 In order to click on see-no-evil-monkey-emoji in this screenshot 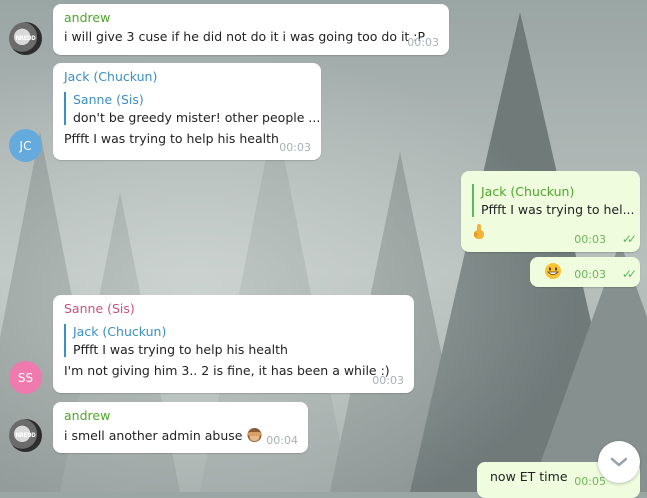, I will do `click(254, 436)`.